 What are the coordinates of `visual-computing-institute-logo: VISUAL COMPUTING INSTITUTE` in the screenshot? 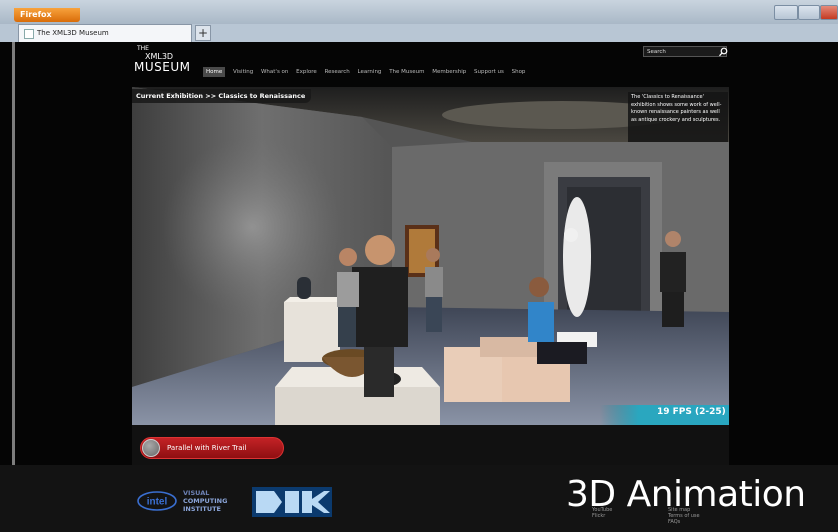 It's located at (205, 501).